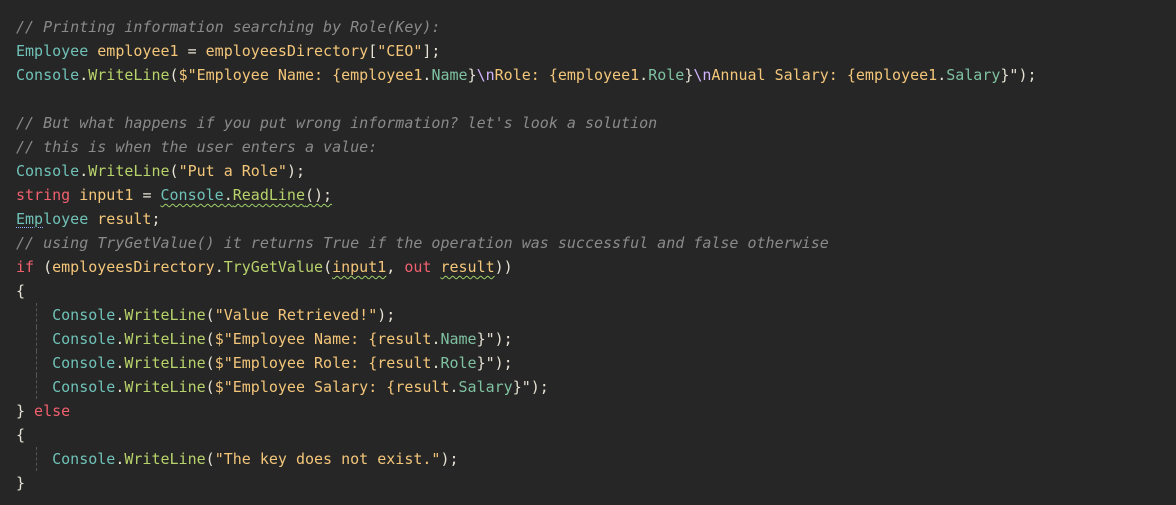  What do you see at coordinates (395, 267) in the screenshot?
I see `code-token: ,` at bounding box center [395, 267].